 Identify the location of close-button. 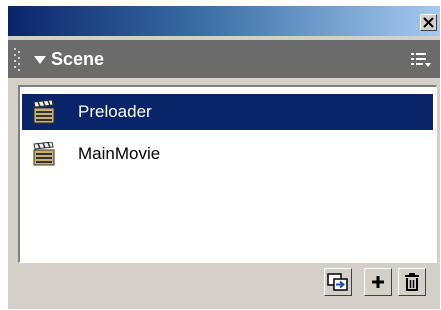
(428, 22).